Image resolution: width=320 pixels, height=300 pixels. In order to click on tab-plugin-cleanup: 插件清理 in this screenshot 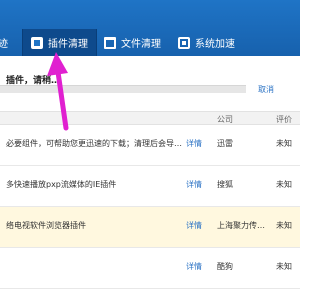, I will do `click(59, 42)`.